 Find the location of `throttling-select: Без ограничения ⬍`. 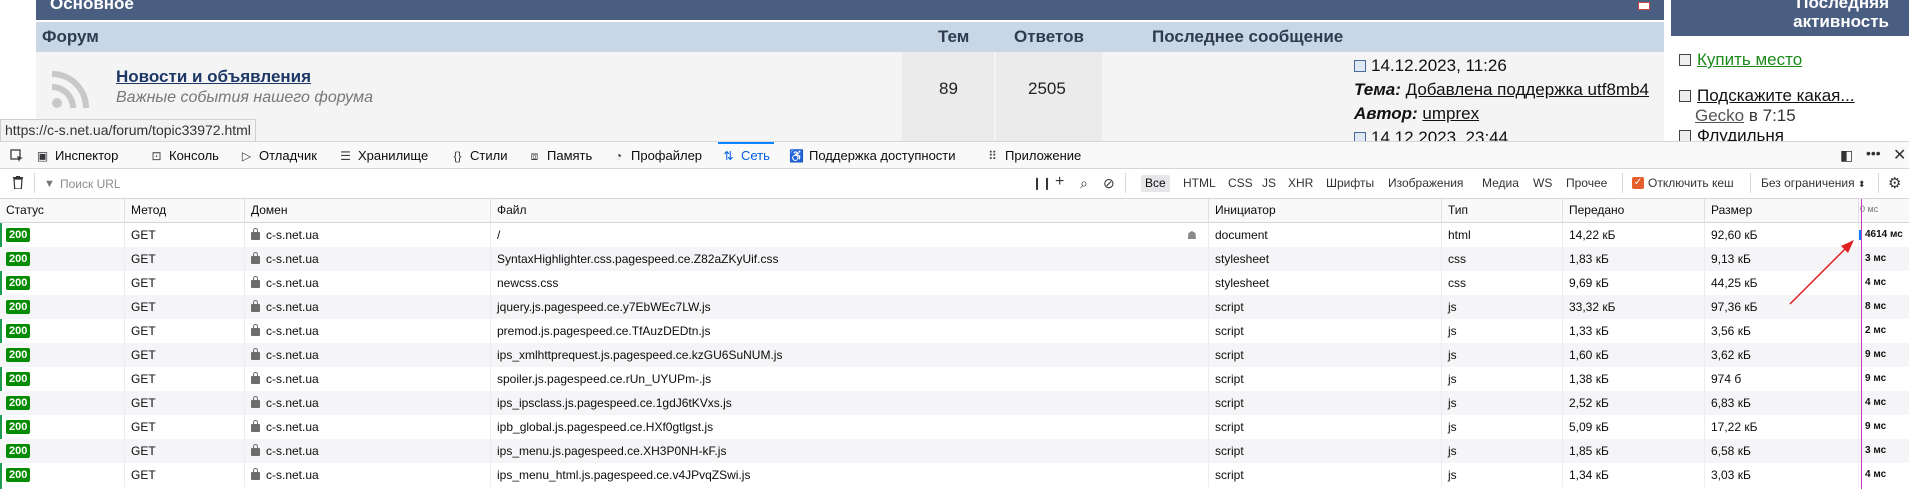

throttling-select: Без ограничения ⬍ is located at coordinates (1813, 183).